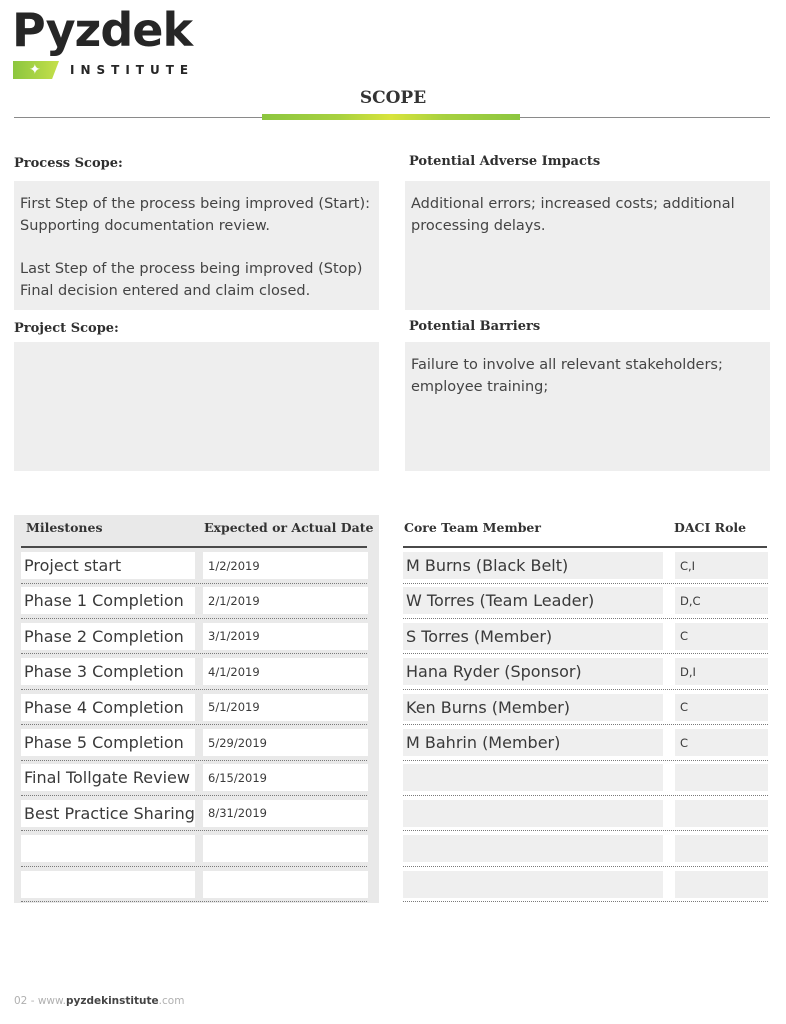  Describe the element at coordinates (132, 70) in the screenshot. I see `logo-subtitle: INSTITUTE` at that location.